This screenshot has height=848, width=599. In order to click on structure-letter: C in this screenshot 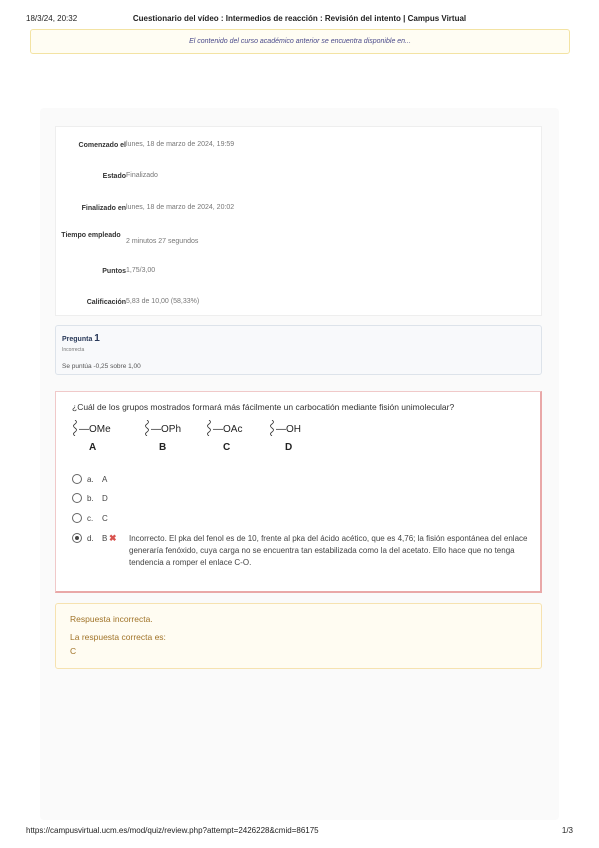, I will do `click(227, 447)`.